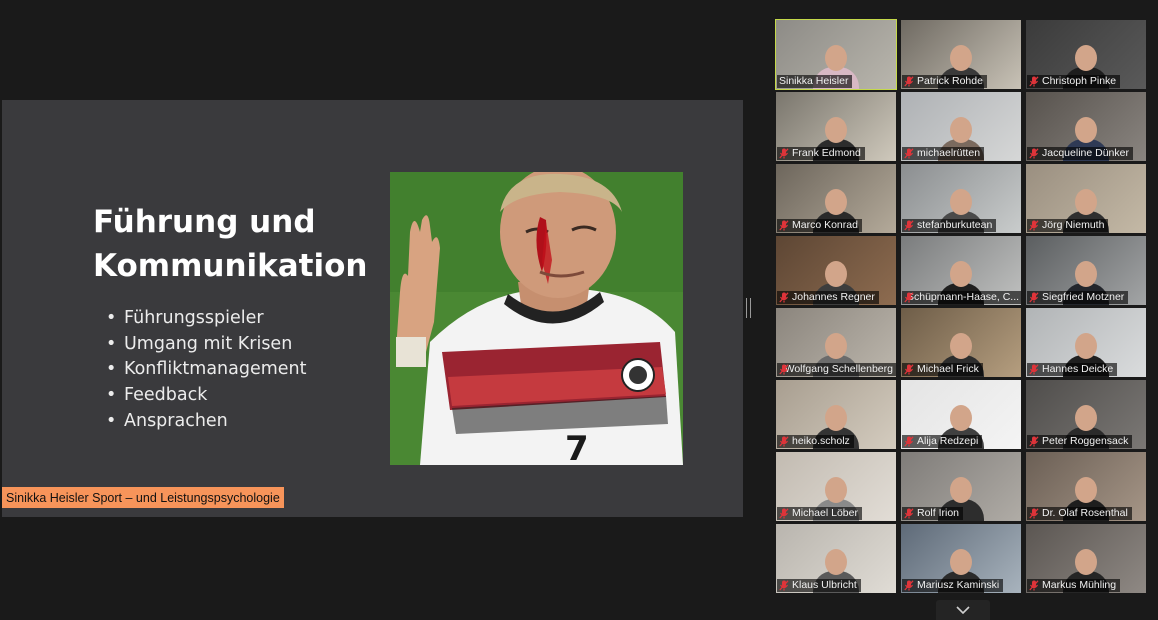 The height and width of the screenshot is (620, 1158). What do you see at coordinates (949, 153) in the screenshot?
I see `participant-name: michaelrütten` at bounding box center [949, 153].